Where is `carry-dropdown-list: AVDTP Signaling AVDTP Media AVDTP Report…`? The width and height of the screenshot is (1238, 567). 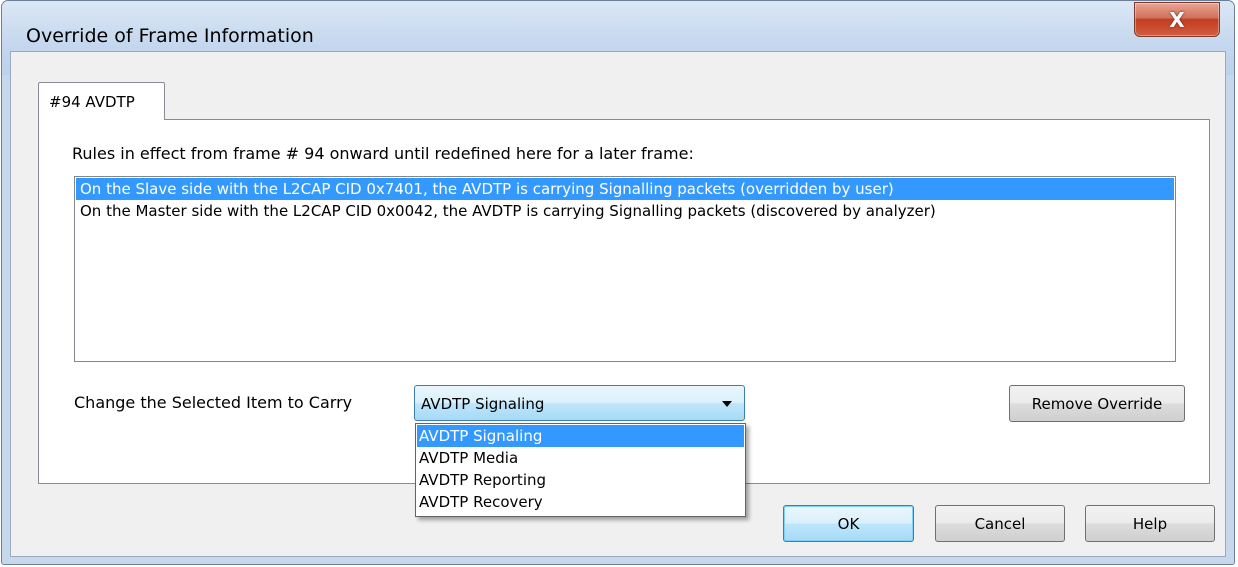
carry-dropdown-list: AVDTP Signaling AVDTP Media AVDTP Report… is located at coordinates (580, 470).